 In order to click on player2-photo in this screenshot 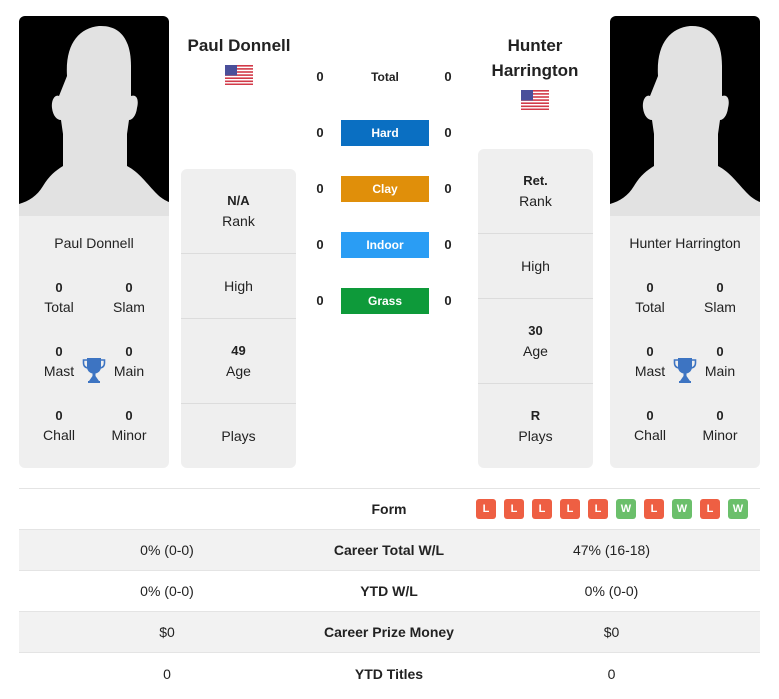, I will do `click(685, 116)`.